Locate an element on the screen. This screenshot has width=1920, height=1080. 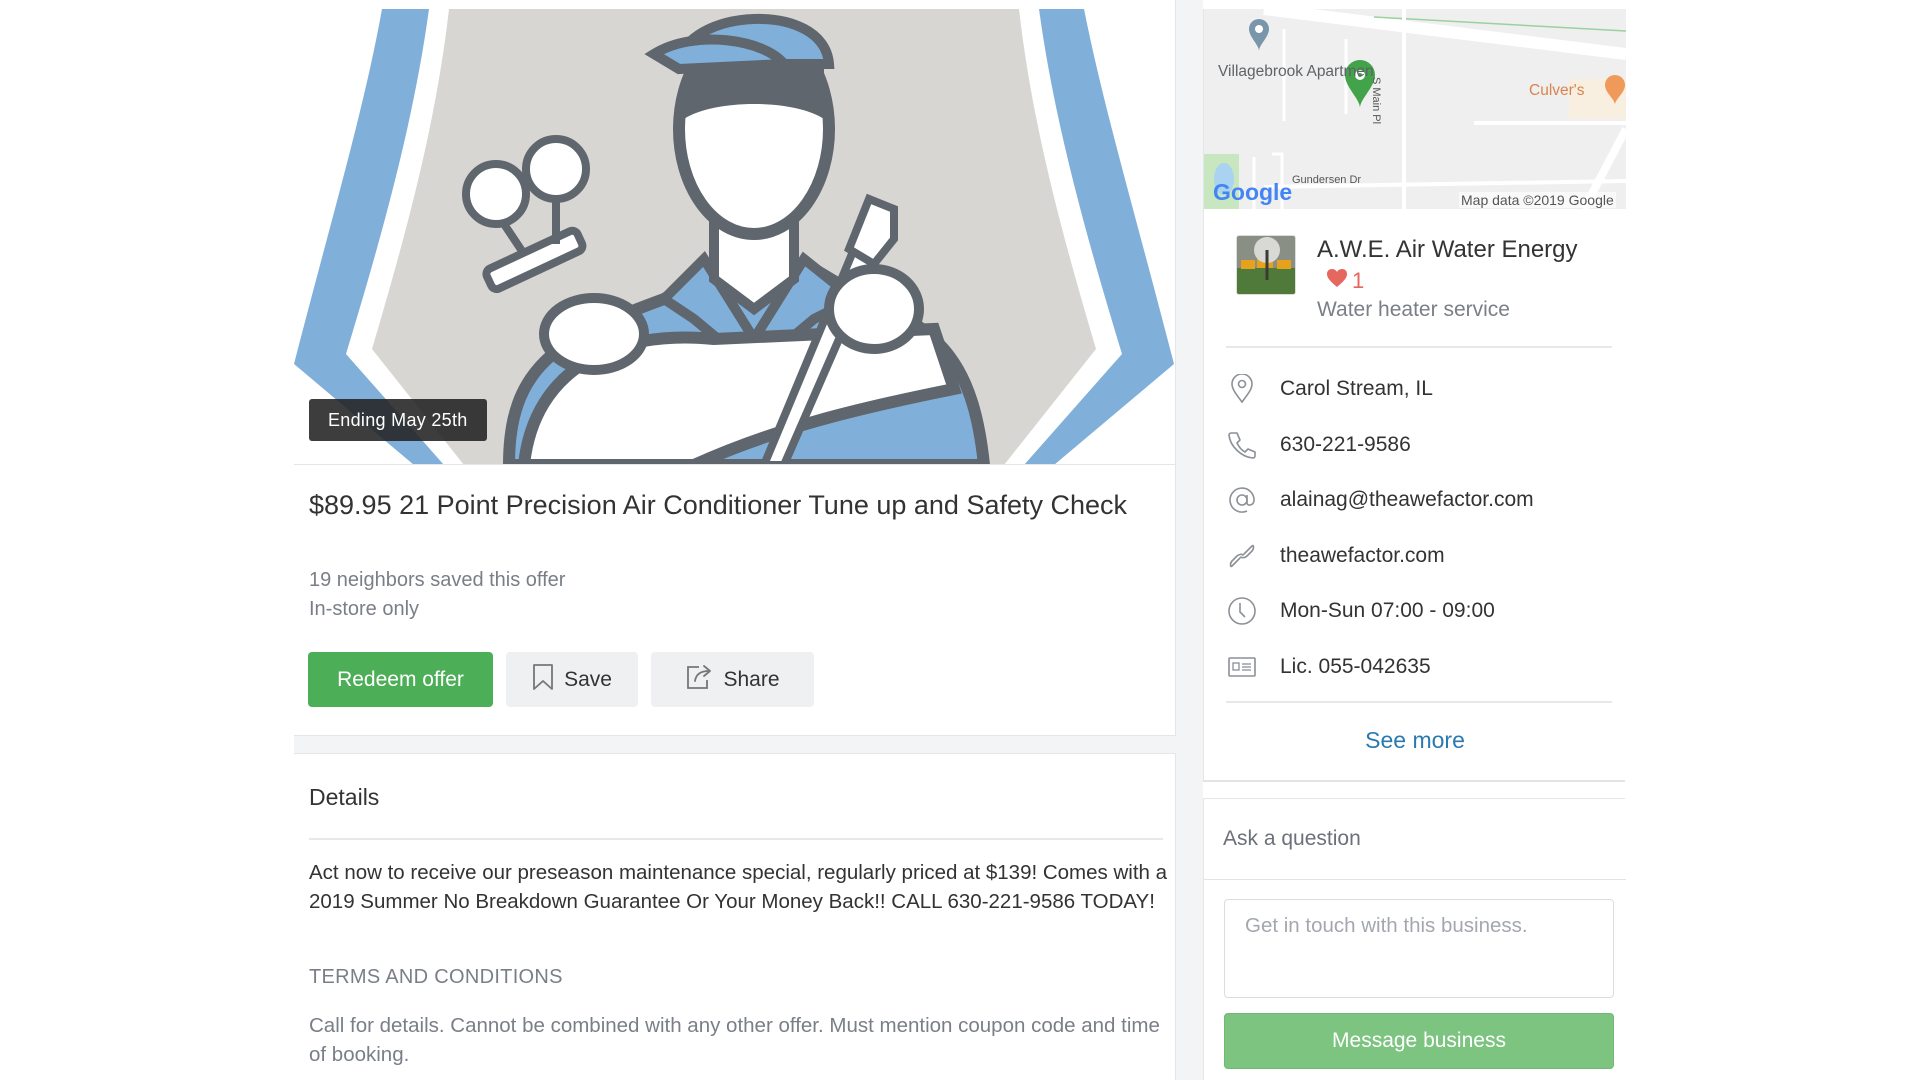
map-label-street-vertical: S Main Pl is located at coordinates (1376, 101).